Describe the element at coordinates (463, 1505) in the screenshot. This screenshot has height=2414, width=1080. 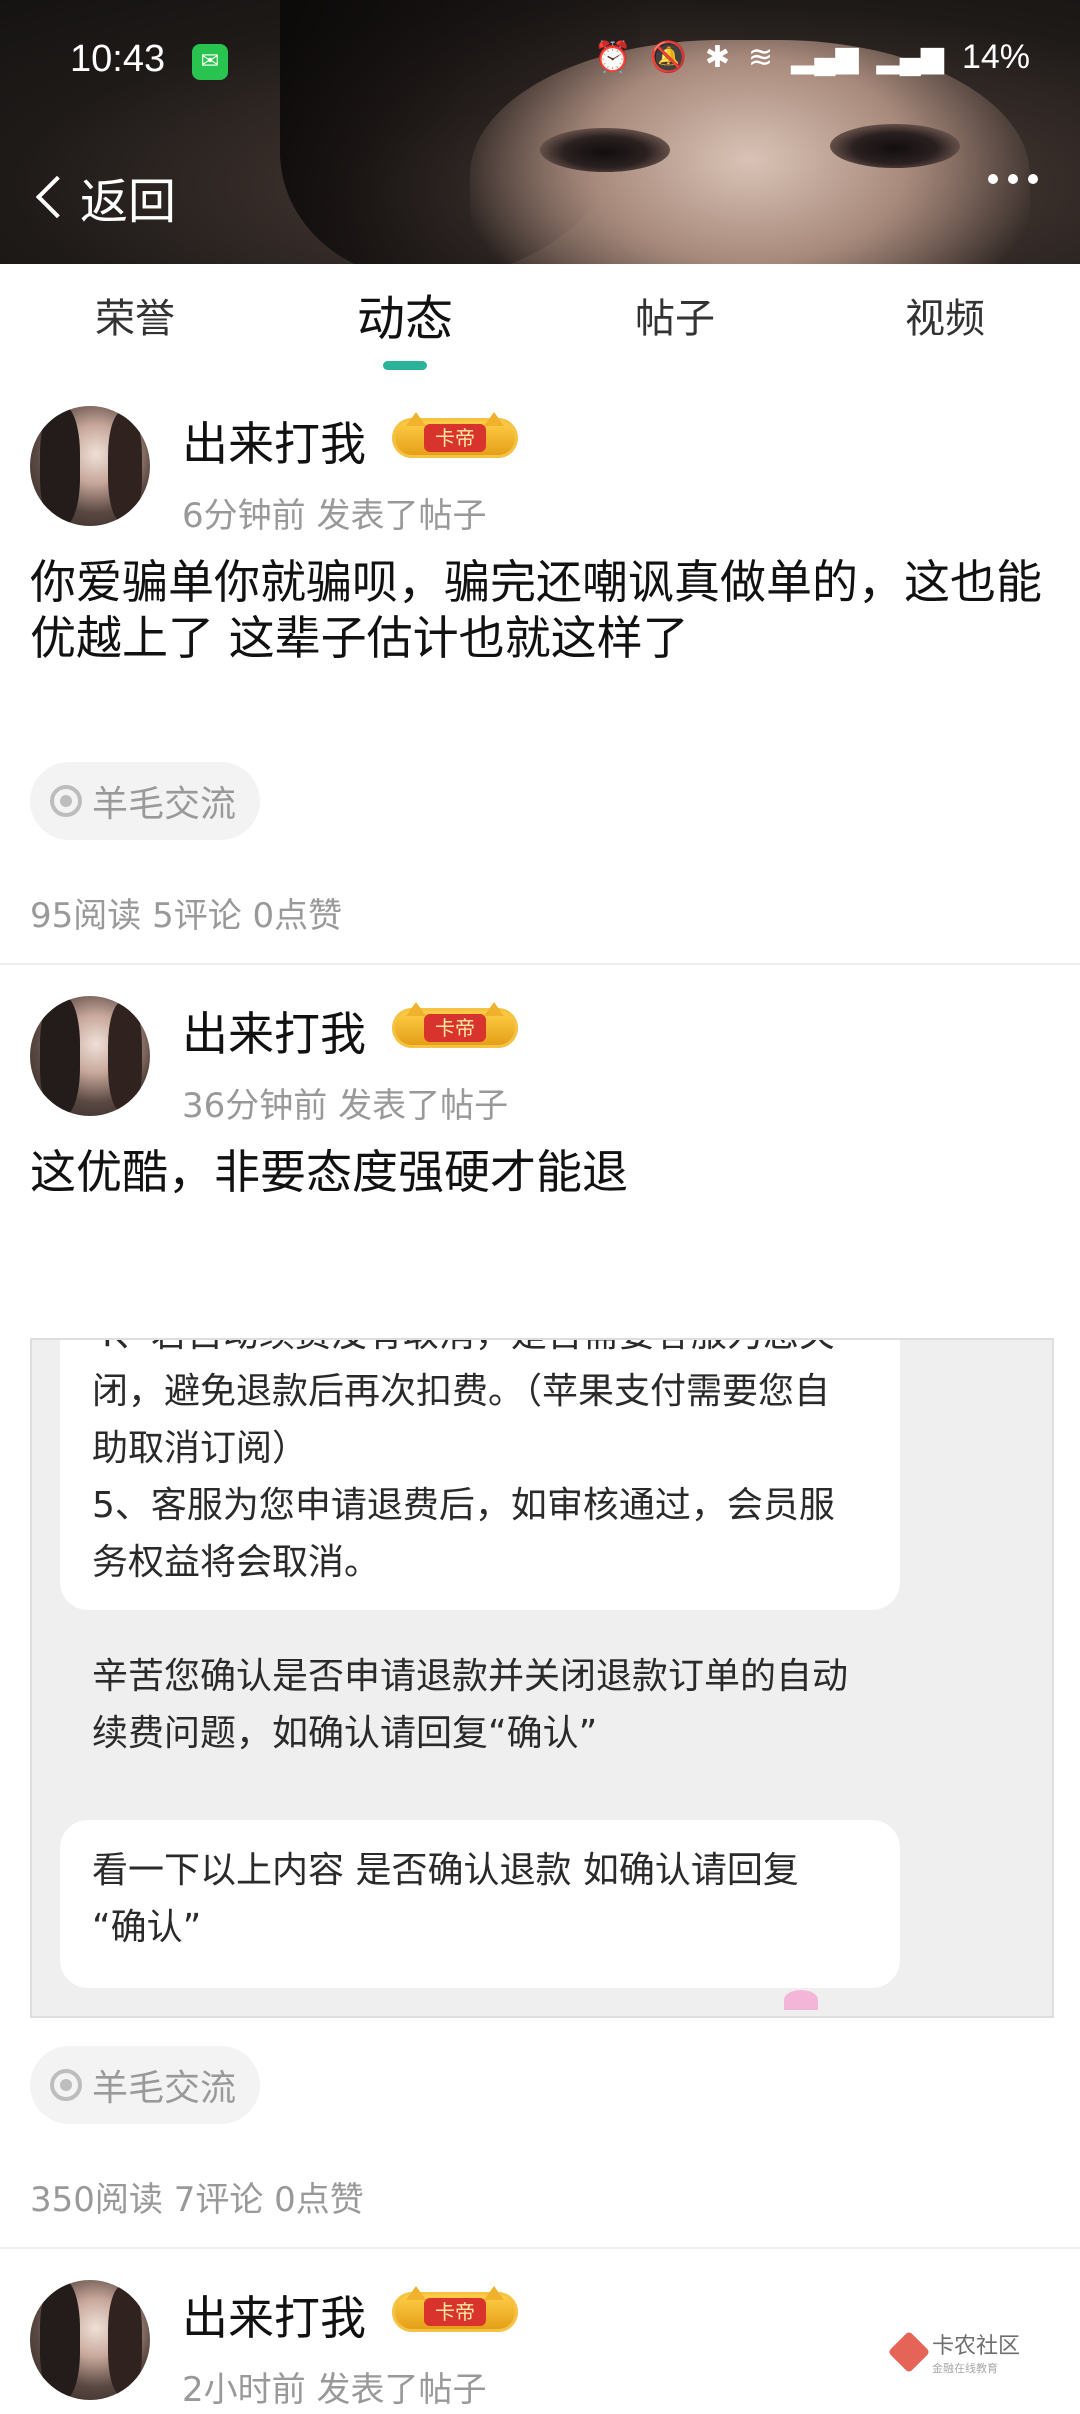
I see `chat-line: 5、客服为您申请退费后，如审核通过，会员服` at that location.